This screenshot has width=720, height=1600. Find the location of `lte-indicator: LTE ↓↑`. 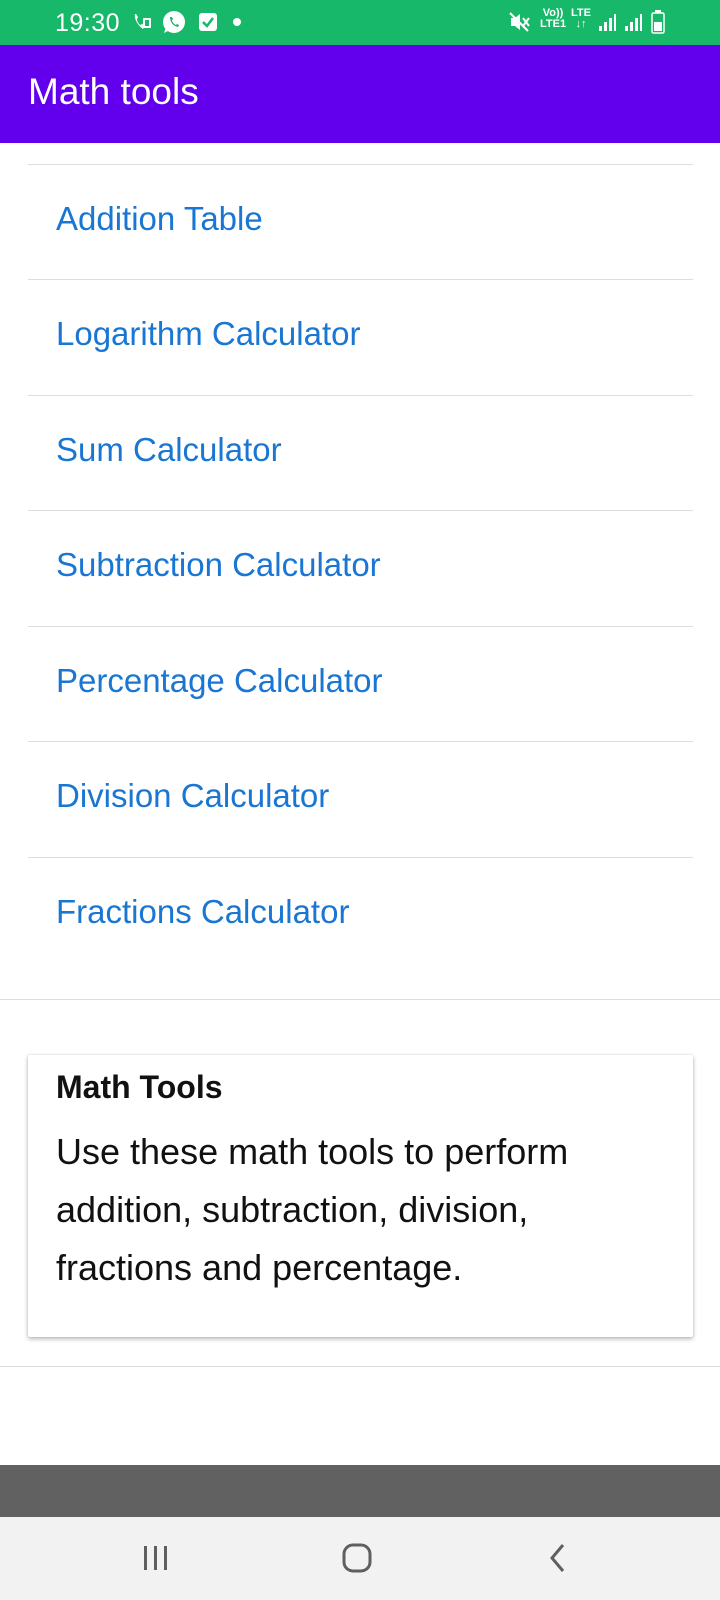

lte-indicator: LTE ↓↑ is located at coordinates (581, 19).